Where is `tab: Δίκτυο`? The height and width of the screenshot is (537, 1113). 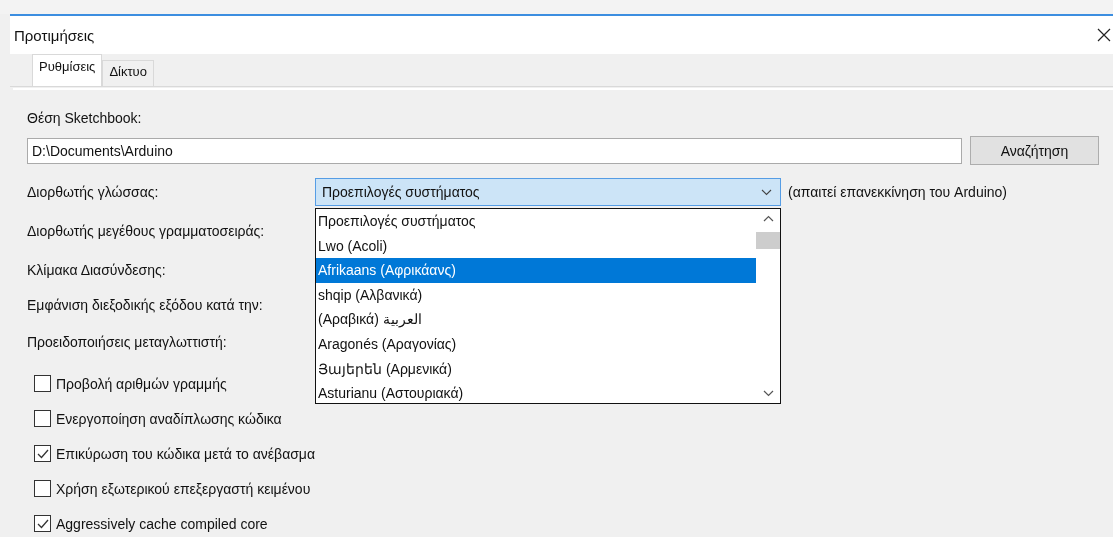 tab: Δίκτυο is located at coordinates (128, 73).